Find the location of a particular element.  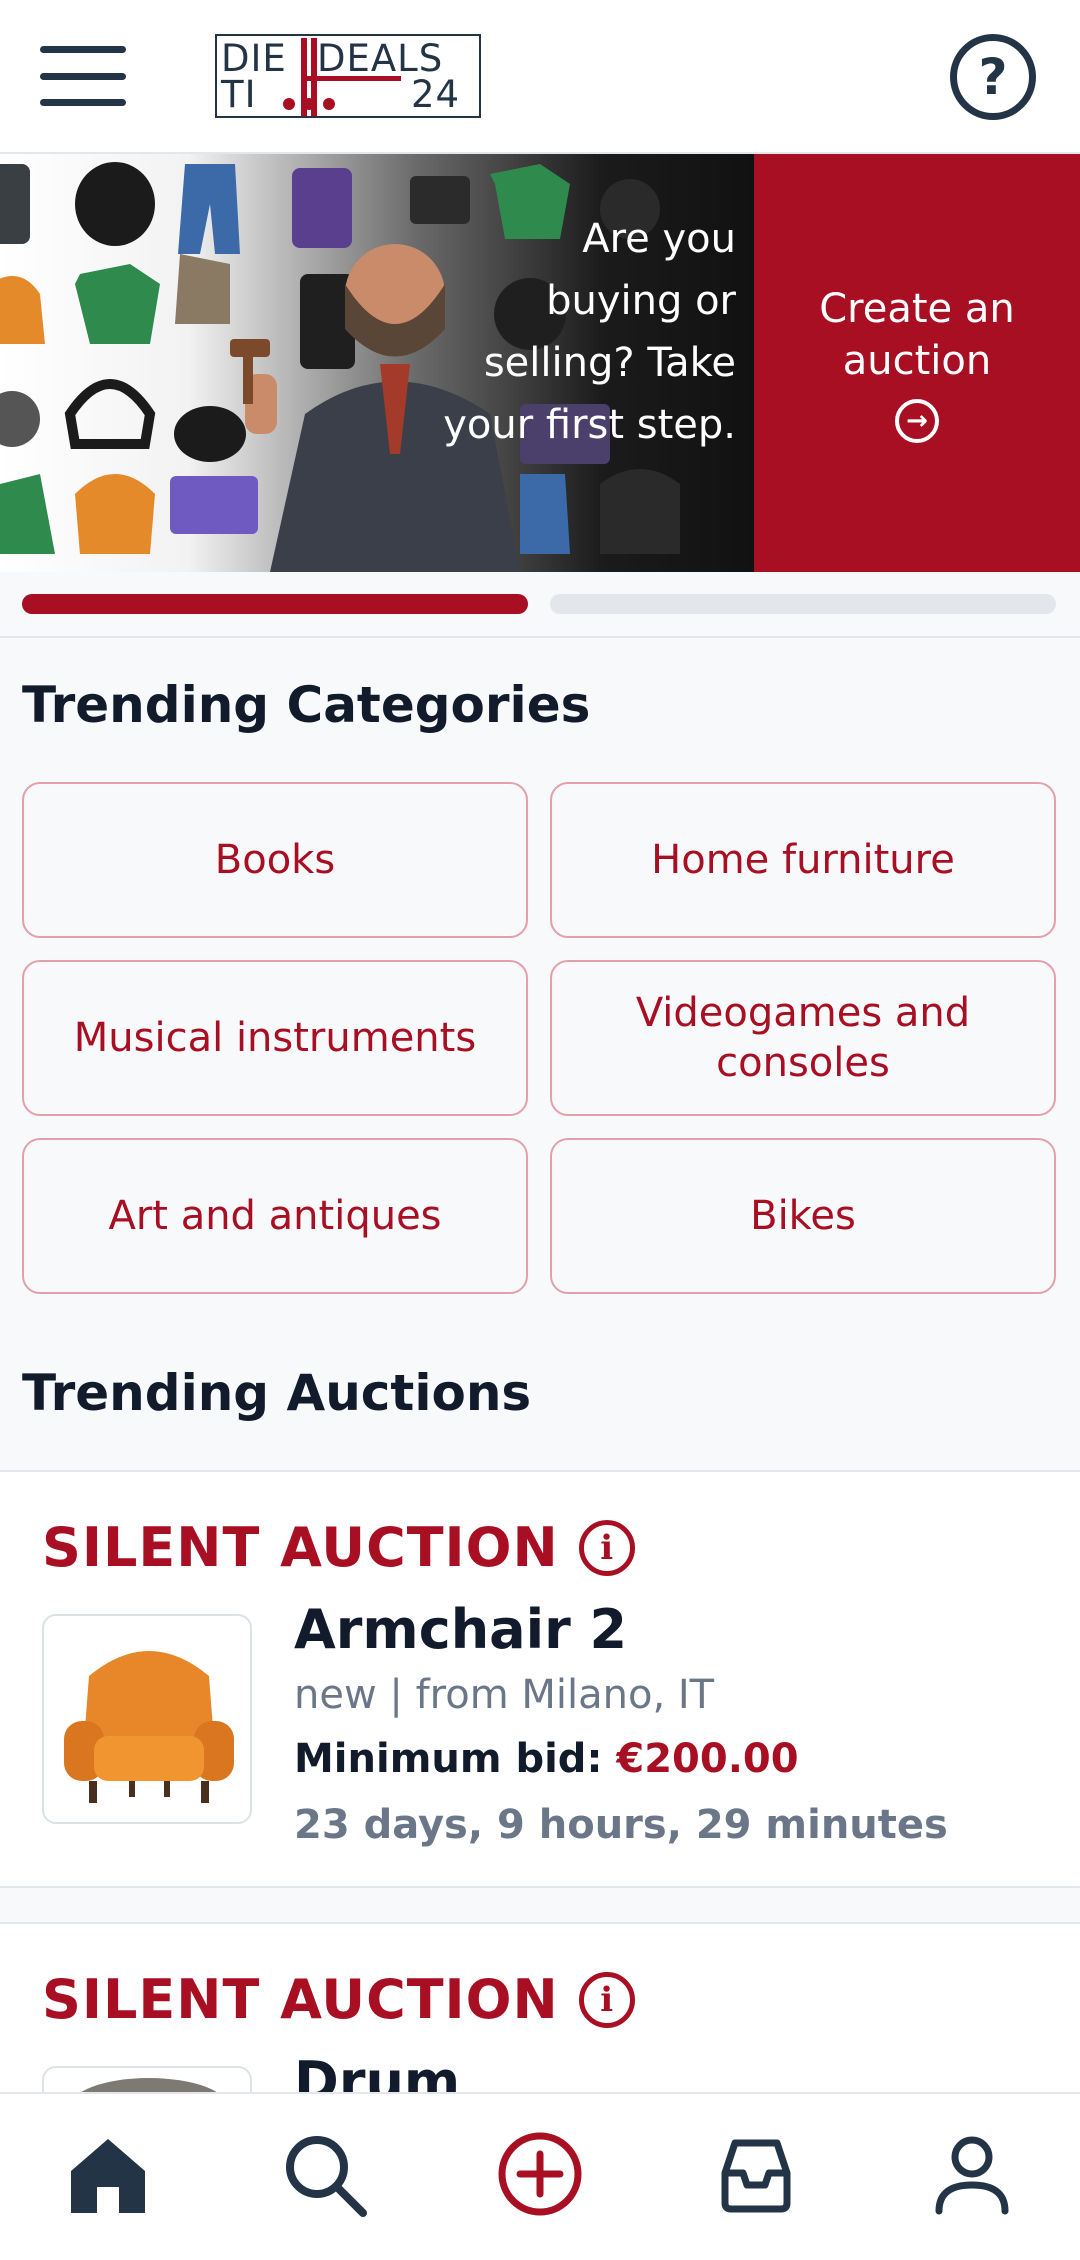

trending-categories-title: Trending Categories is located at coordinates (306, 705).